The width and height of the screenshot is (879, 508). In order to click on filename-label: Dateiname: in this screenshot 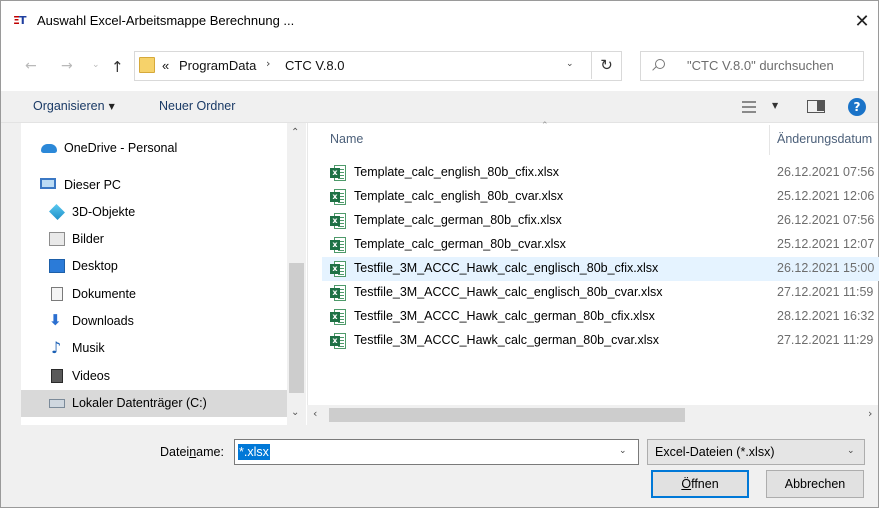, I will do `click(192, 452)`.